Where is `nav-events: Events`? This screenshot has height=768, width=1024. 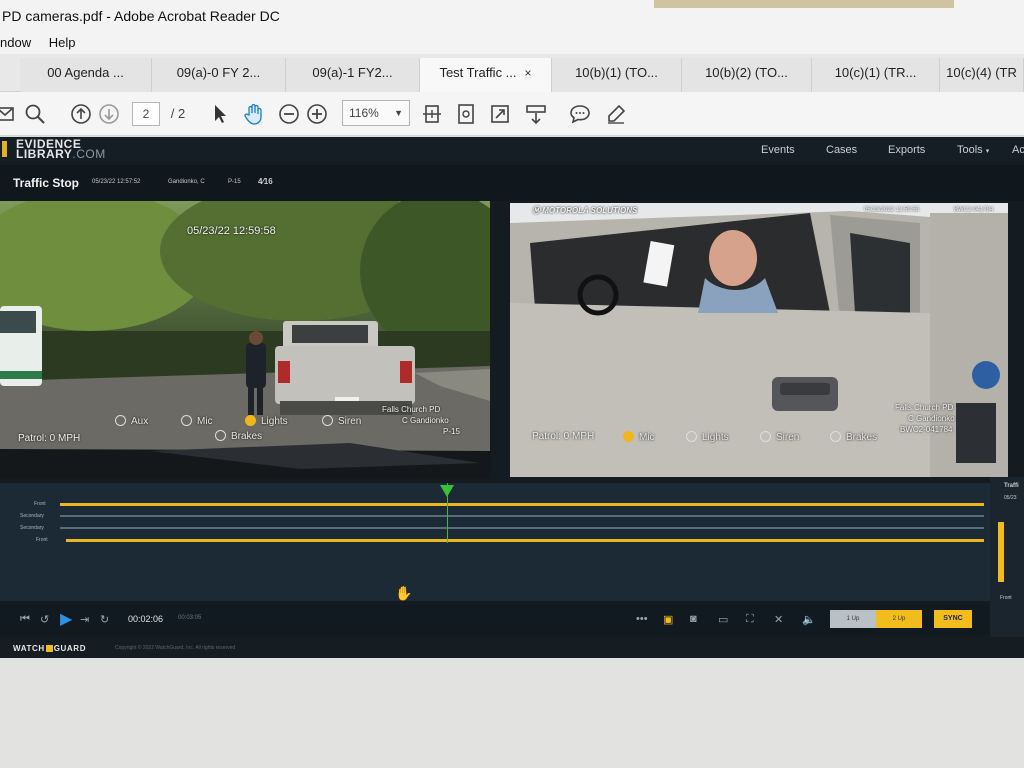
nav-events: Events is located at coordinates (778, 150).